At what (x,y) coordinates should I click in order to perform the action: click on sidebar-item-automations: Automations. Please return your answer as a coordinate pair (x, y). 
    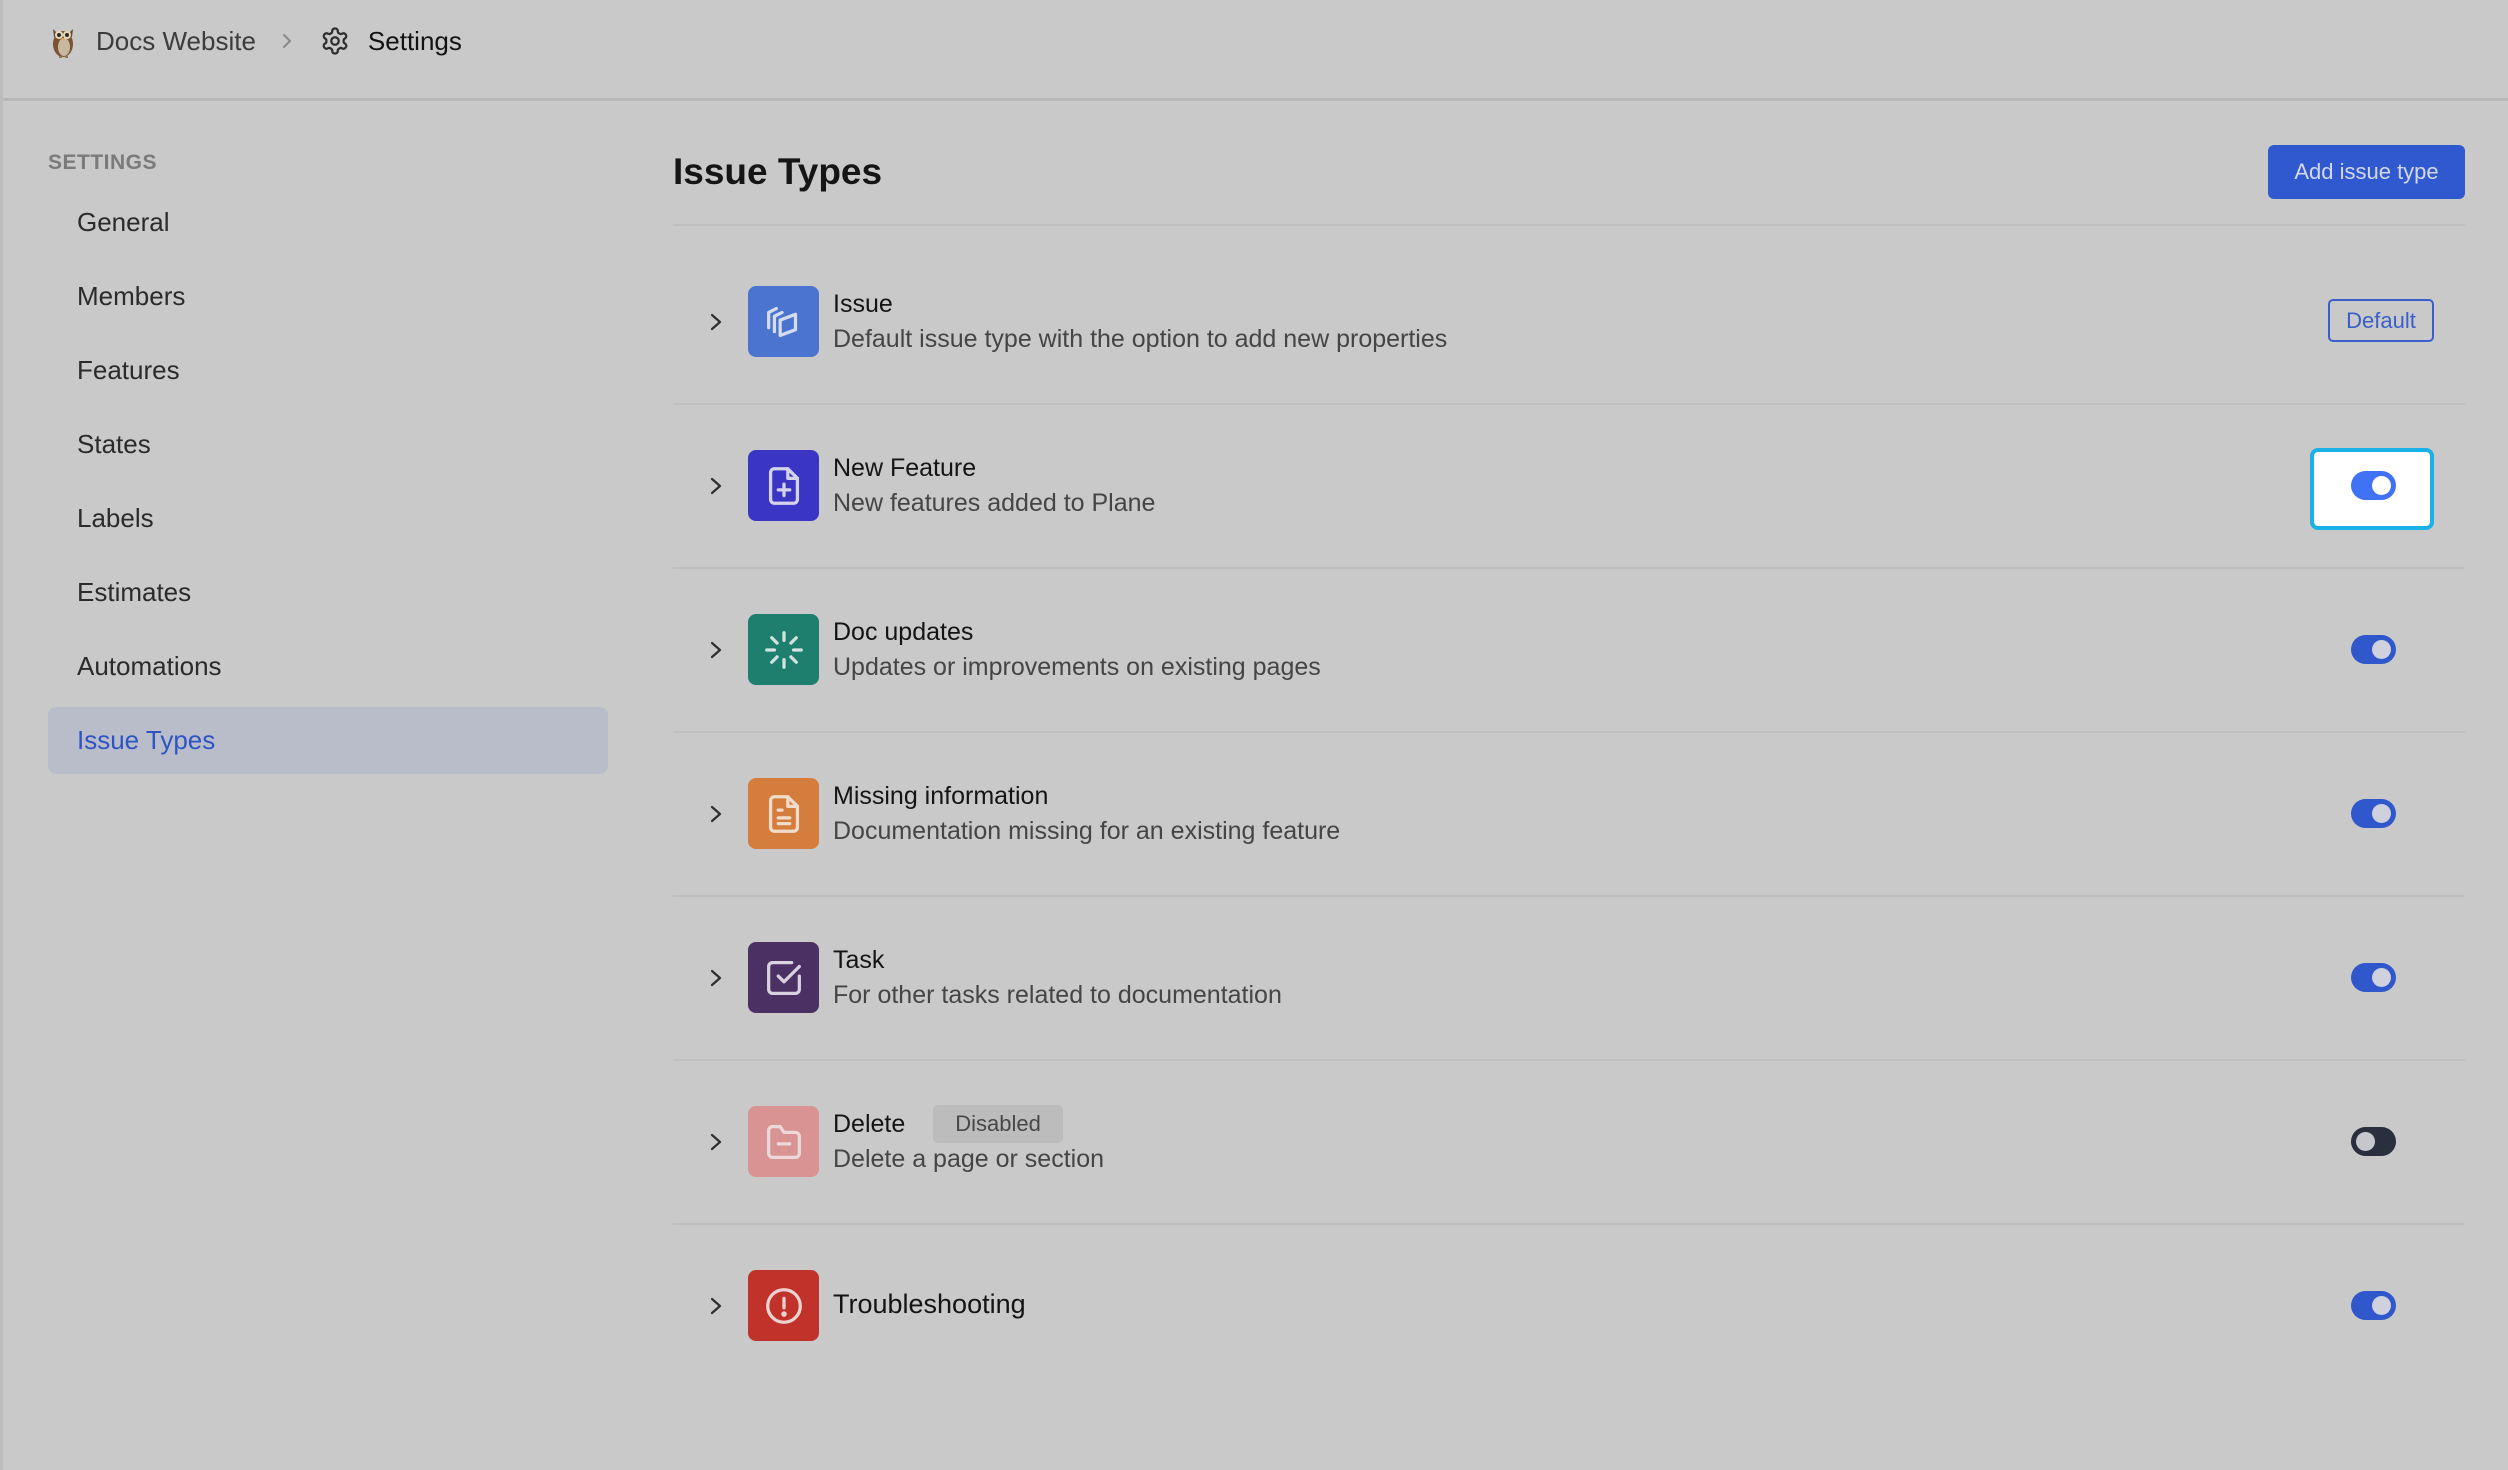
    Looking at the image, I should click on (328, 666).